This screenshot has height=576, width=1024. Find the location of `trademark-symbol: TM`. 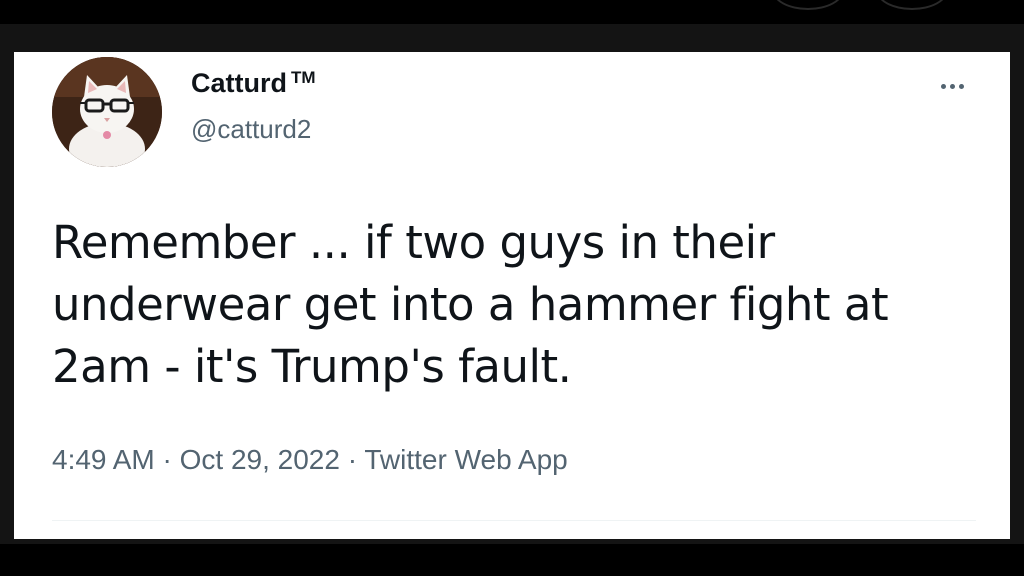

trademark-symbol: TM is located at coordinates (303, 77).